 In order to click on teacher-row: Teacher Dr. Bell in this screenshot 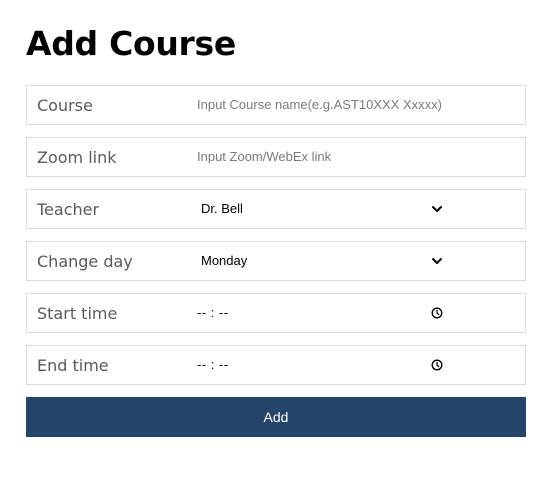, I will do `click(276, 209)`.